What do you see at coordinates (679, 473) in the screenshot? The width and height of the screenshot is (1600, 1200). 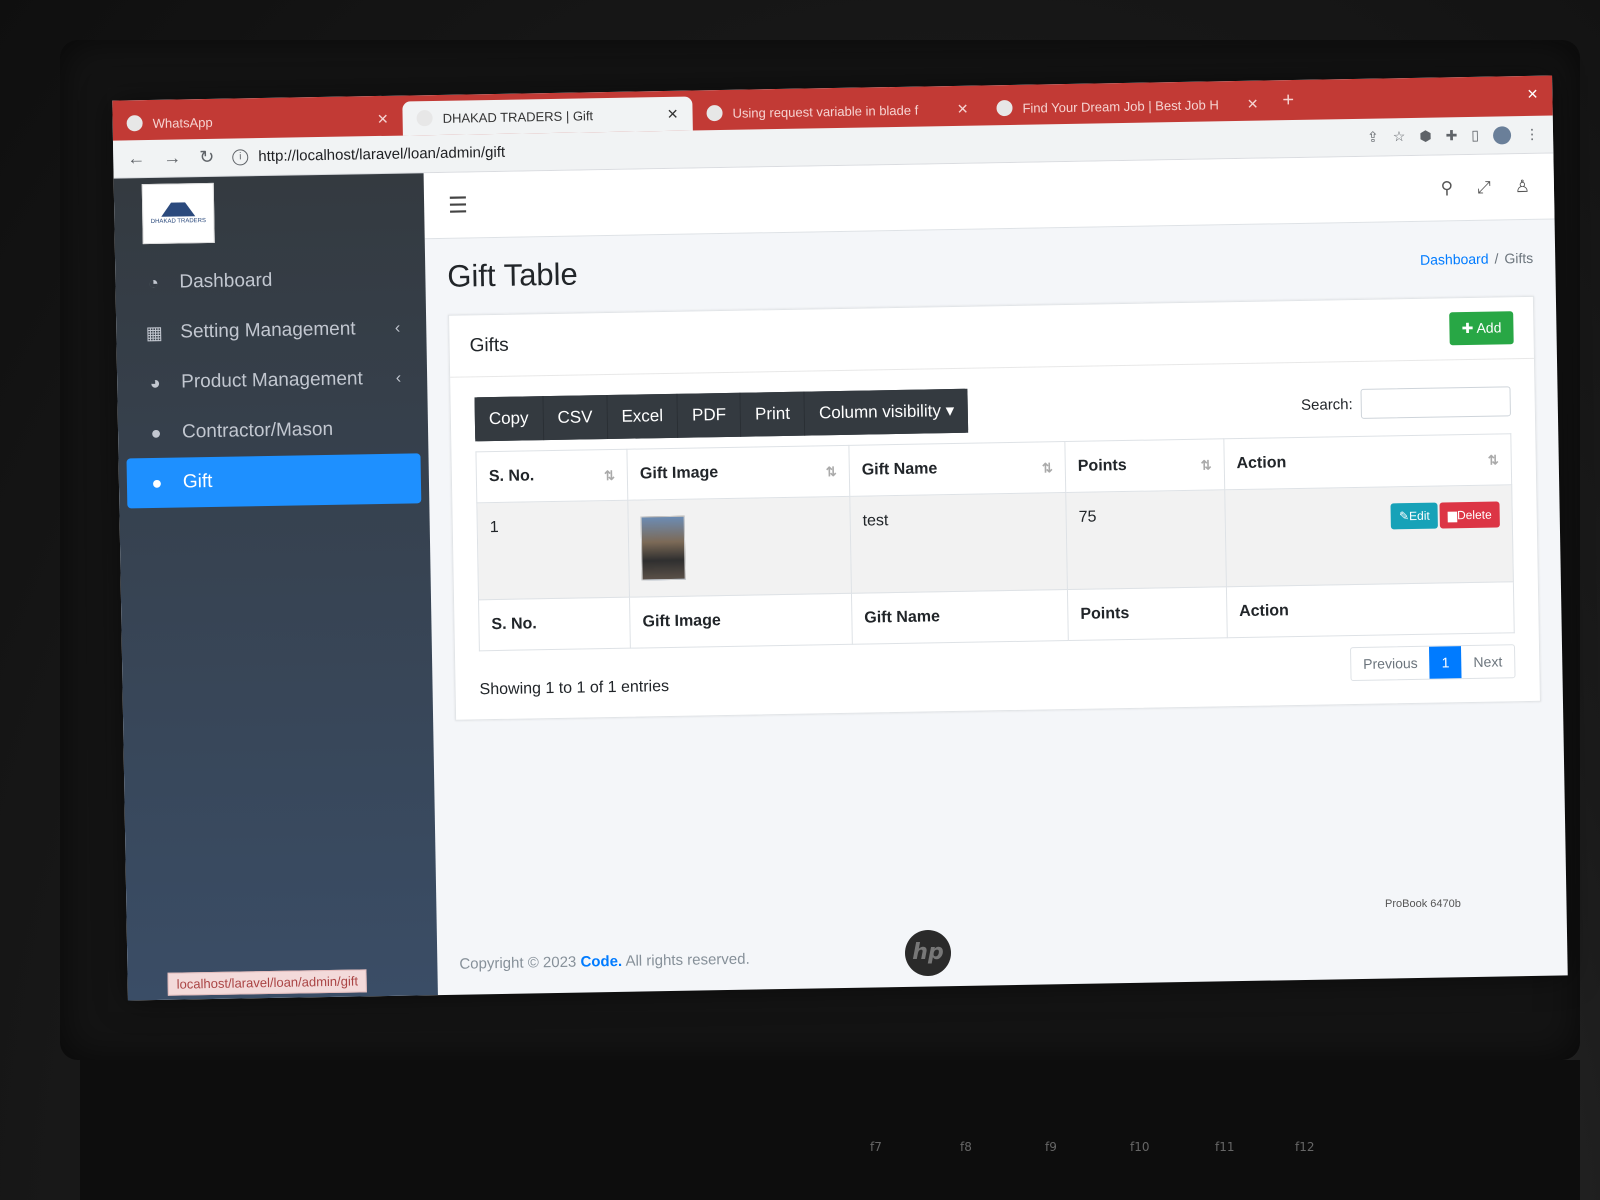 I see `column-header-label: Gift Image` at bounding box center [679, 473].